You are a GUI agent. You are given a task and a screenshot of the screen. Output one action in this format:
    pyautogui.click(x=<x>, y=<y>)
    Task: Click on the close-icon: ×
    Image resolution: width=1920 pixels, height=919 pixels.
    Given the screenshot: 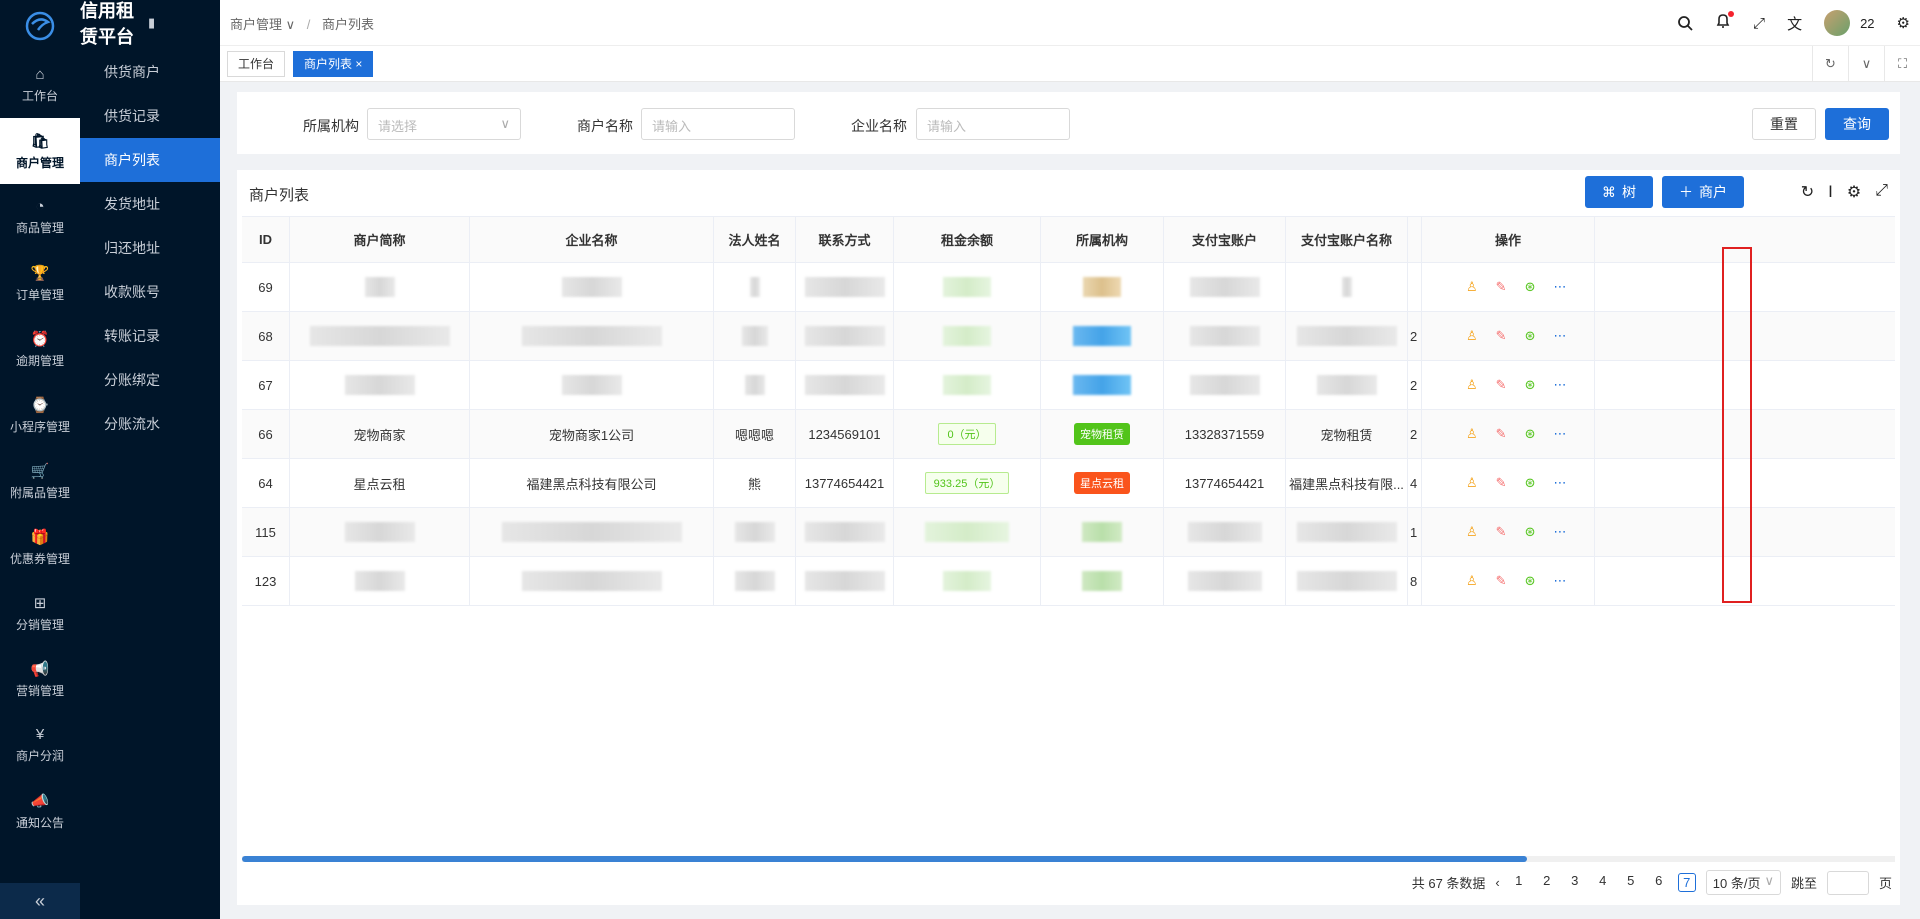 What is the action you would take?
    pyautogui.click(x=358, y=64)
    